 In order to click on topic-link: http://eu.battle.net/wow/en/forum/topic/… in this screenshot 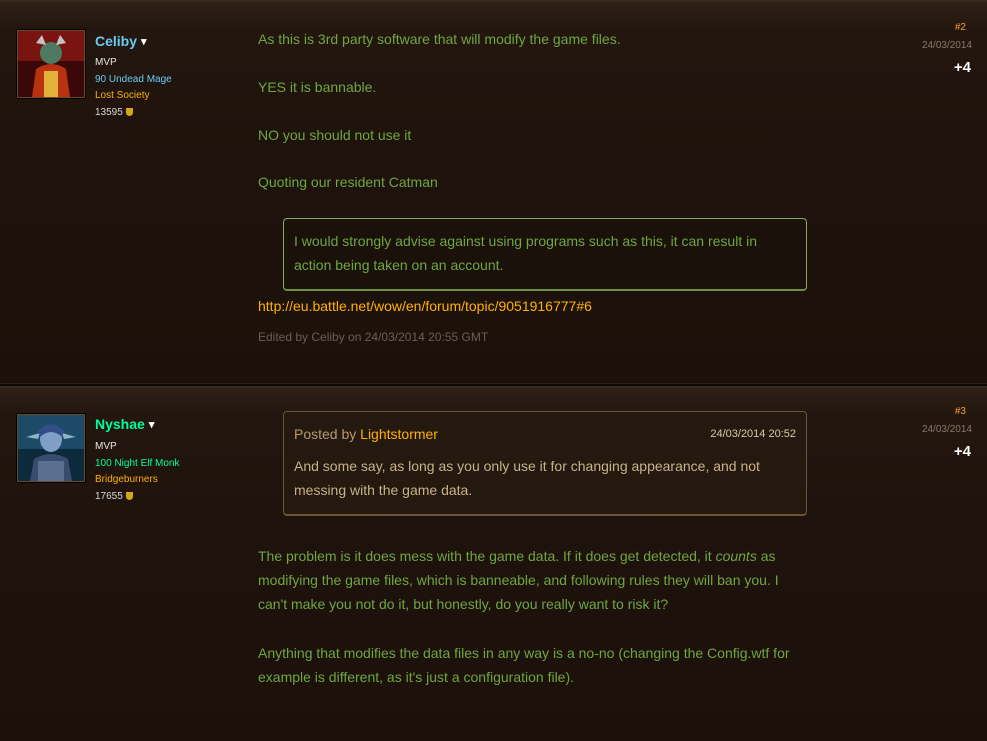, I will do `click(425, 306)`.